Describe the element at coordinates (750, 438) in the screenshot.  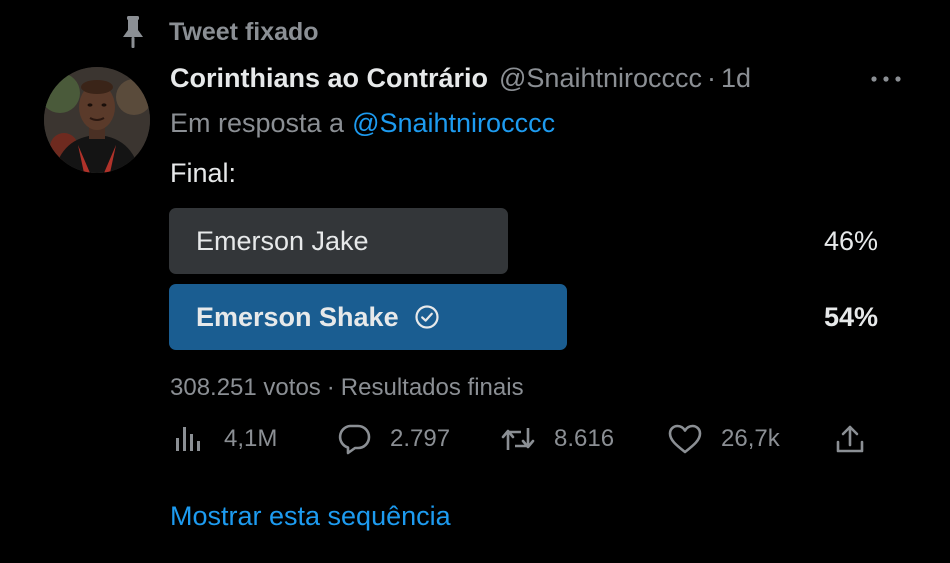
I see `like-count: 26,7k` at that location.